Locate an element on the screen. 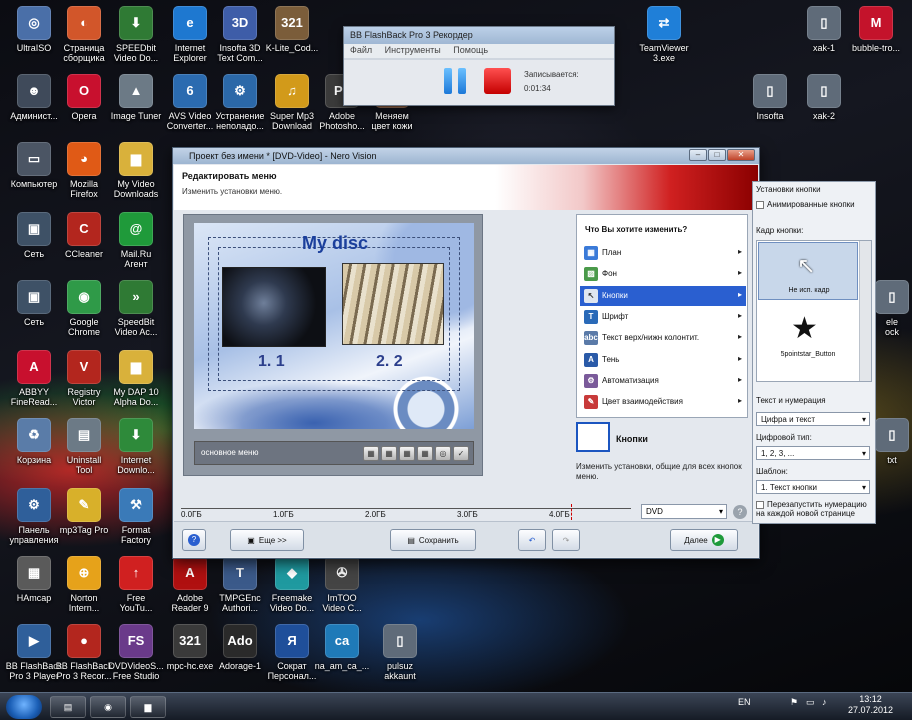  star-icon: ★ is located at coordinates (804, 328).